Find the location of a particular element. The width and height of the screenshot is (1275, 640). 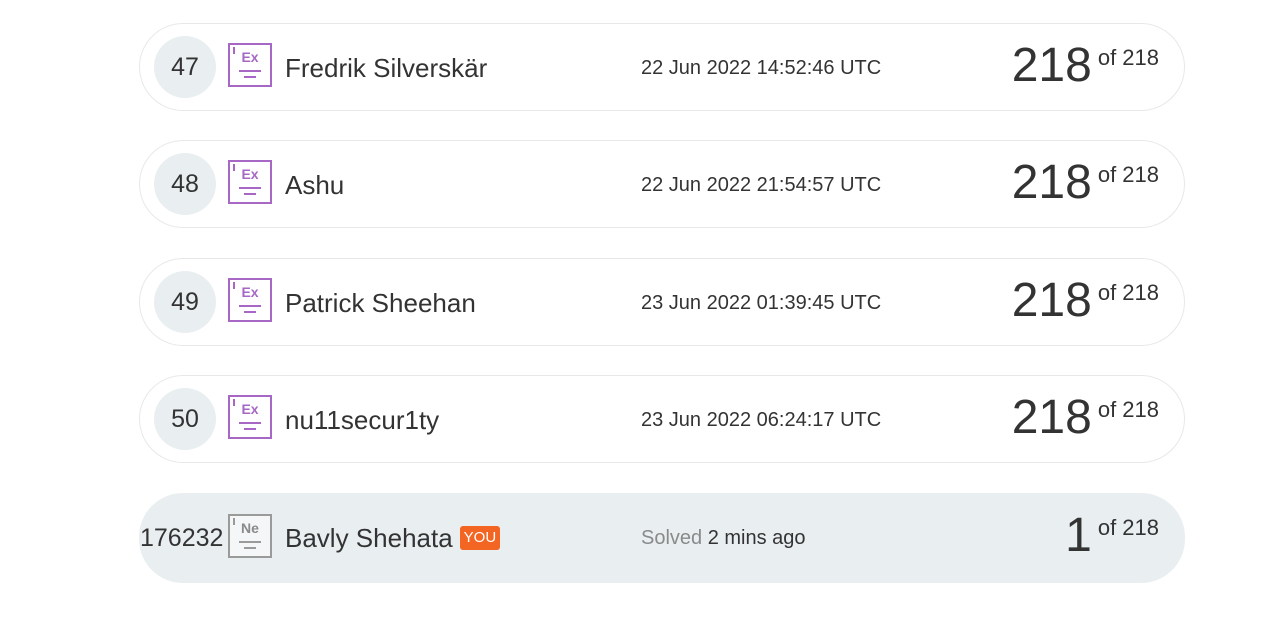

you-badge: YOU is located at coordinates (480, 537).